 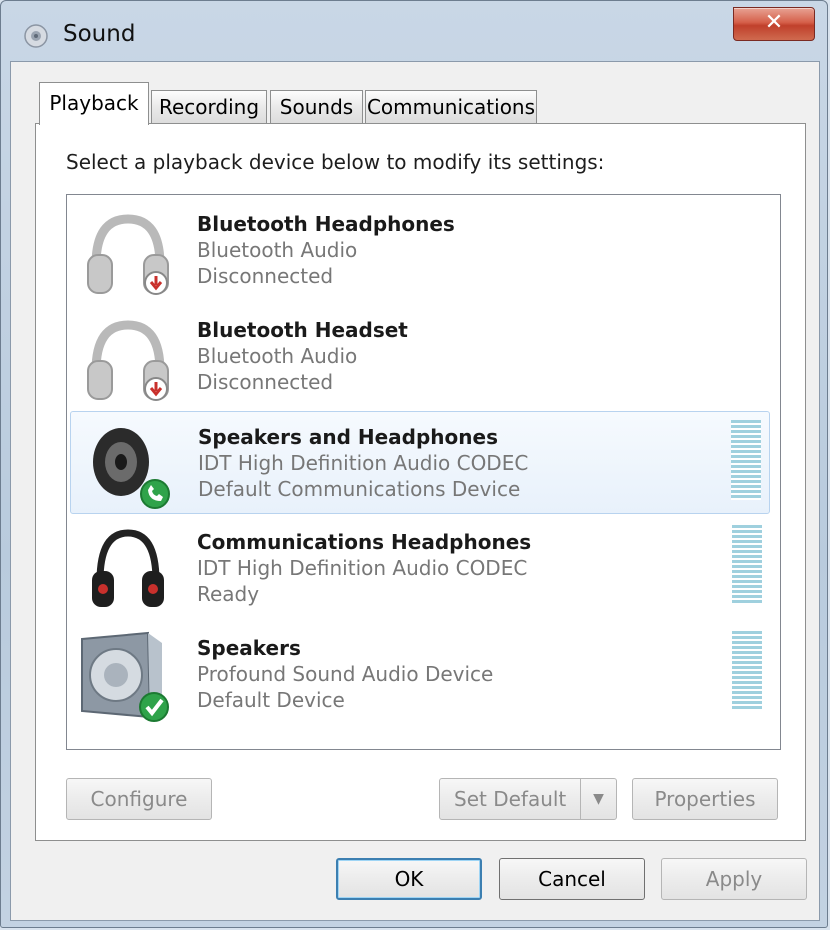 What do you see at coordinates (249, 648) in the screenshot?
I see `device-name: Speakers` at bounding box center [249, 648].